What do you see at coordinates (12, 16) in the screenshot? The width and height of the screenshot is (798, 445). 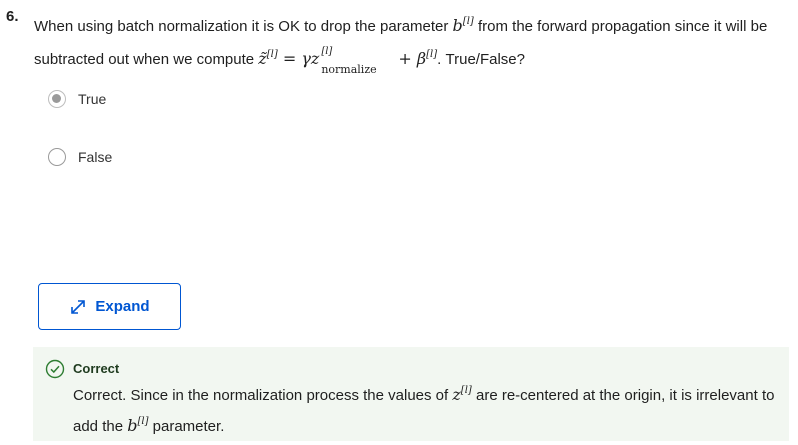 I see `question-number: 6.` at bounding box center [12, 16].